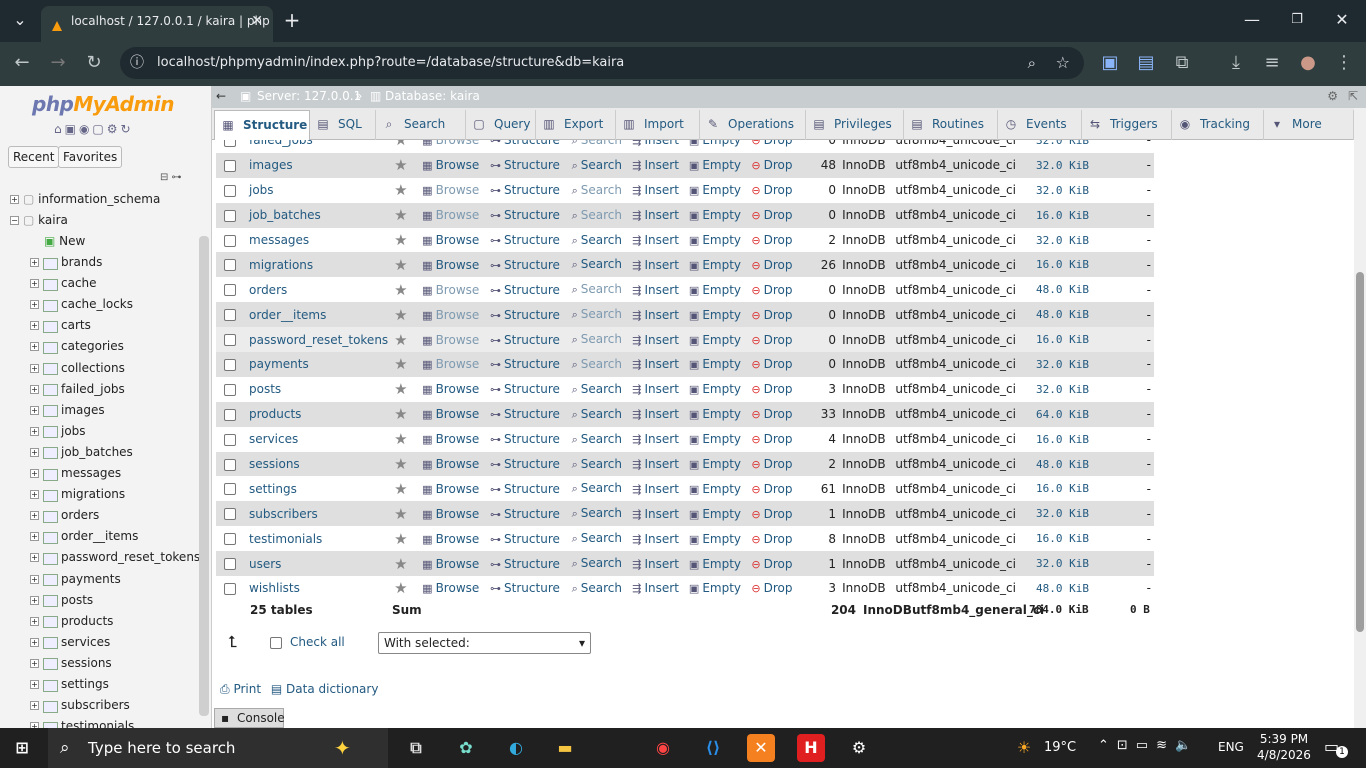 Image resolution: width=1366 pixels, height=768 pixels. I want to click on sidebar-item-table: + cache, so click(63, 283).